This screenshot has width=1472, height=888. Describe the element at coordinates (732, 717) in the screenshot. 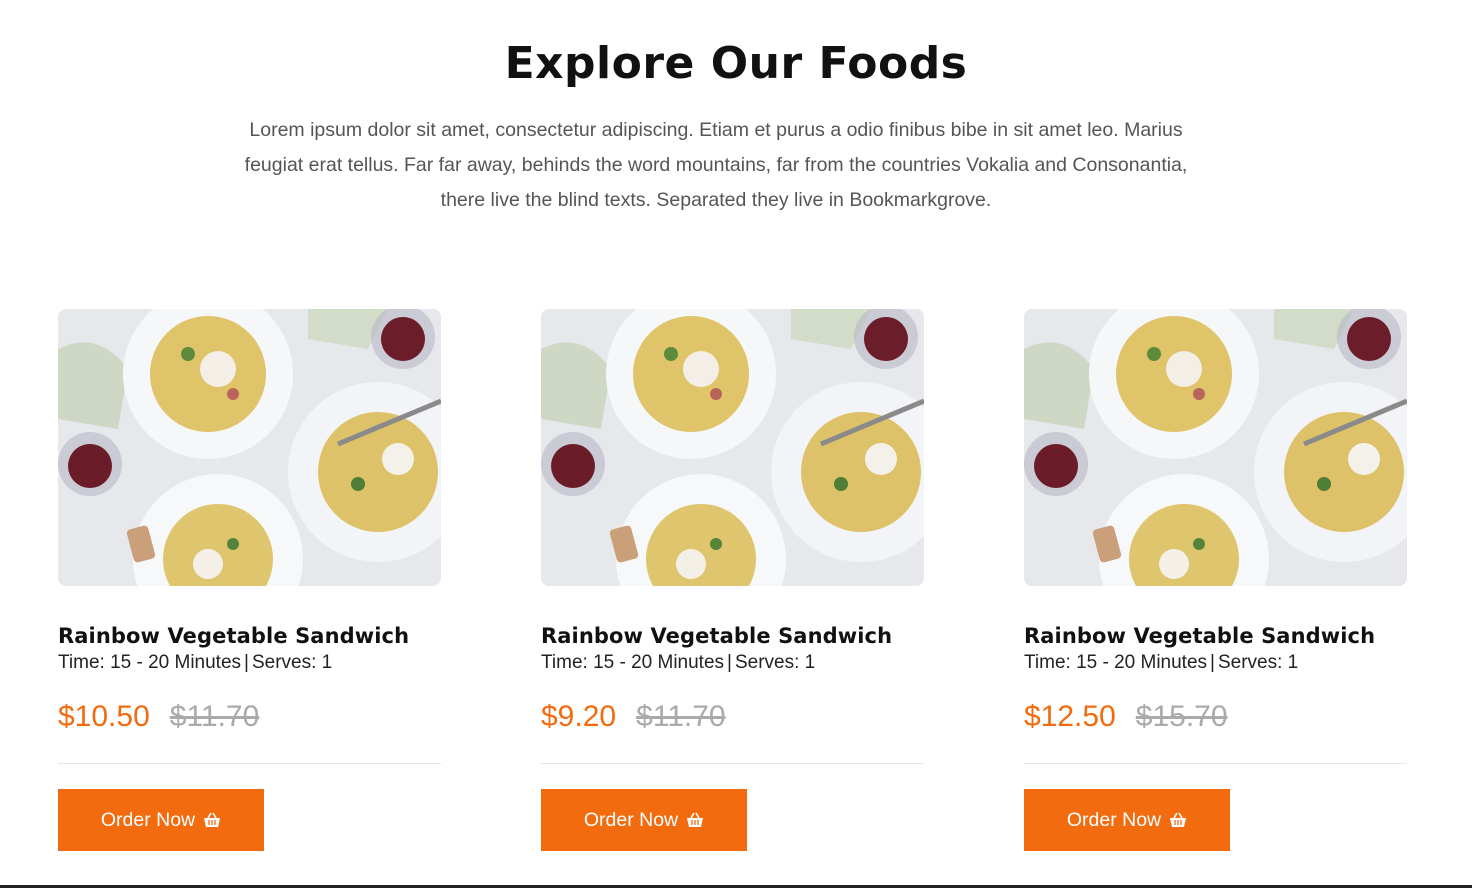

I see `price-row: $9.20 $11.70` at that location.